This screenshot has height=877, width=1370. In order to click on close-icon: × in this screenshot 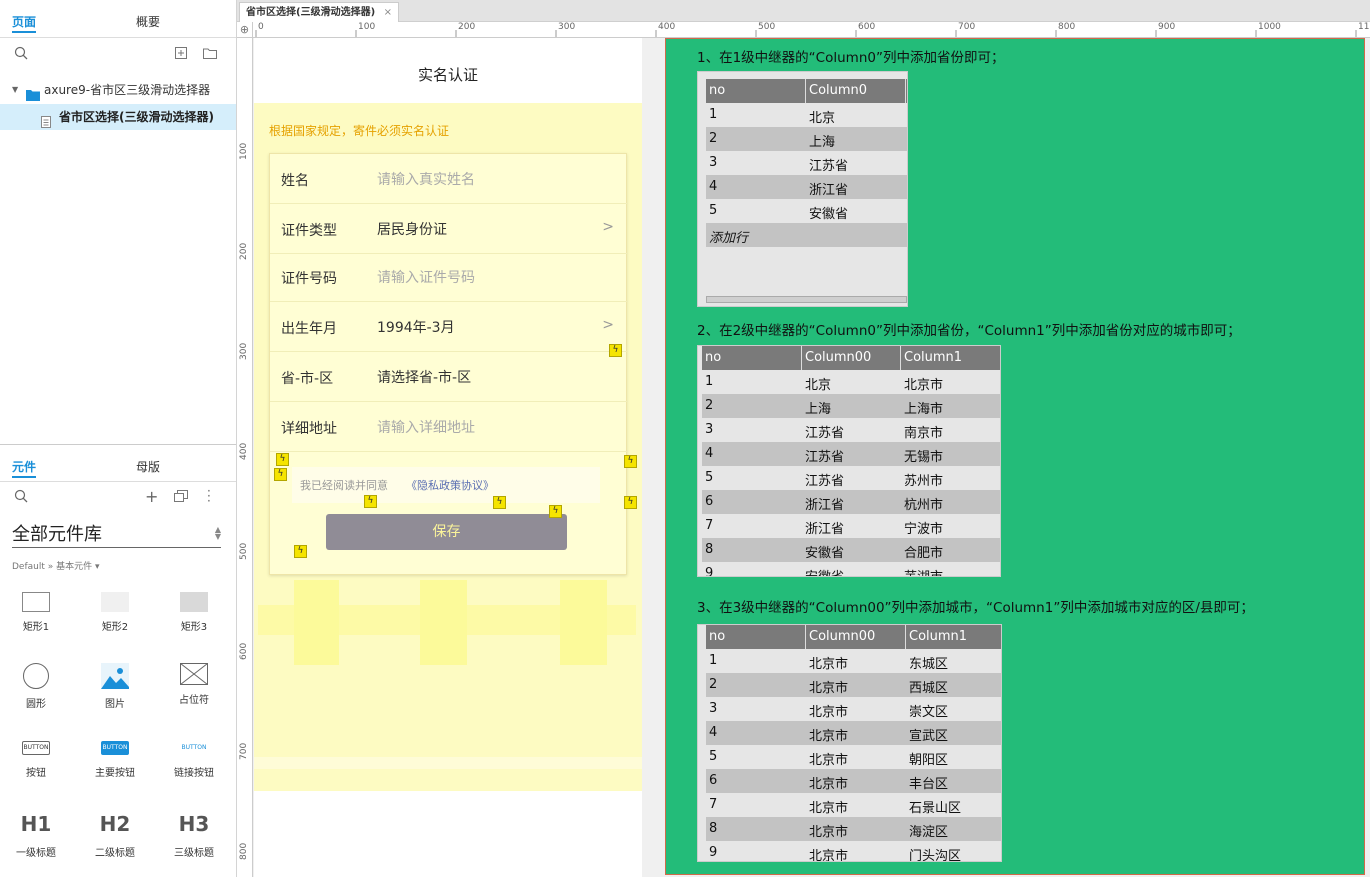, I will do `click(388, 12)`.